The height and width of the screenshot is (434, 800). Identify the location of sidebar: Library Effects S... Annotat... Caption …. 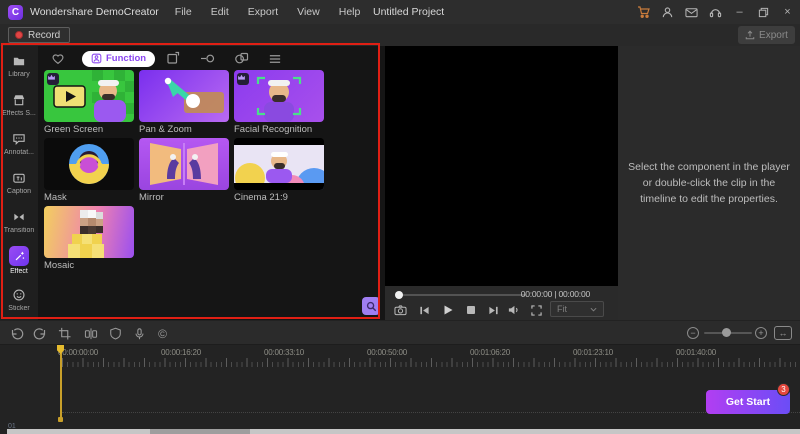
(19, 183).